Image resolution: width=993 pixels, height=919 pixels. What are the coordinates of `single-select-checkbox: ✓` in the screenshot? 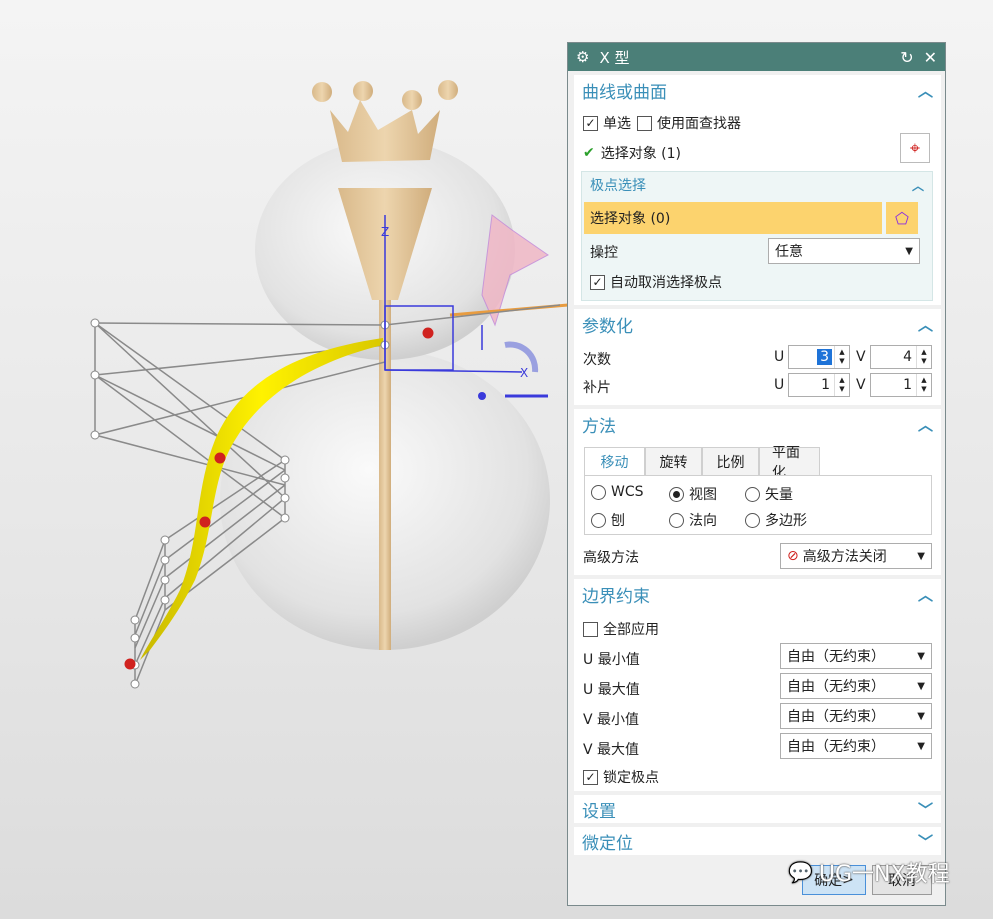 It's located at (590, 123).